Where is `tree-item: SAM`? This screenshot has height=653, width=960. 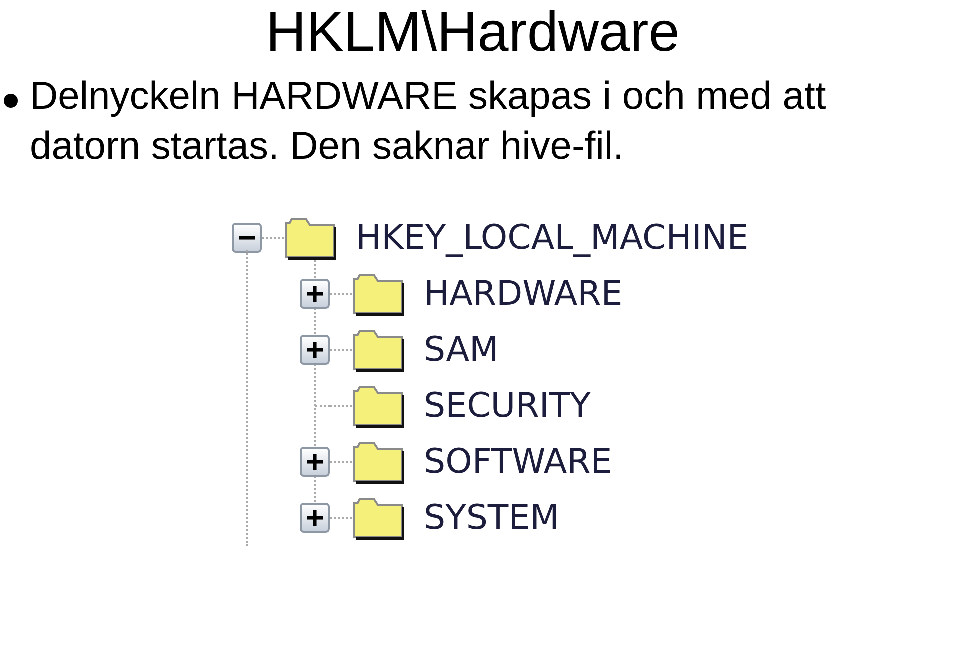
tree-item: SAM is located at coordinates (461, 350).